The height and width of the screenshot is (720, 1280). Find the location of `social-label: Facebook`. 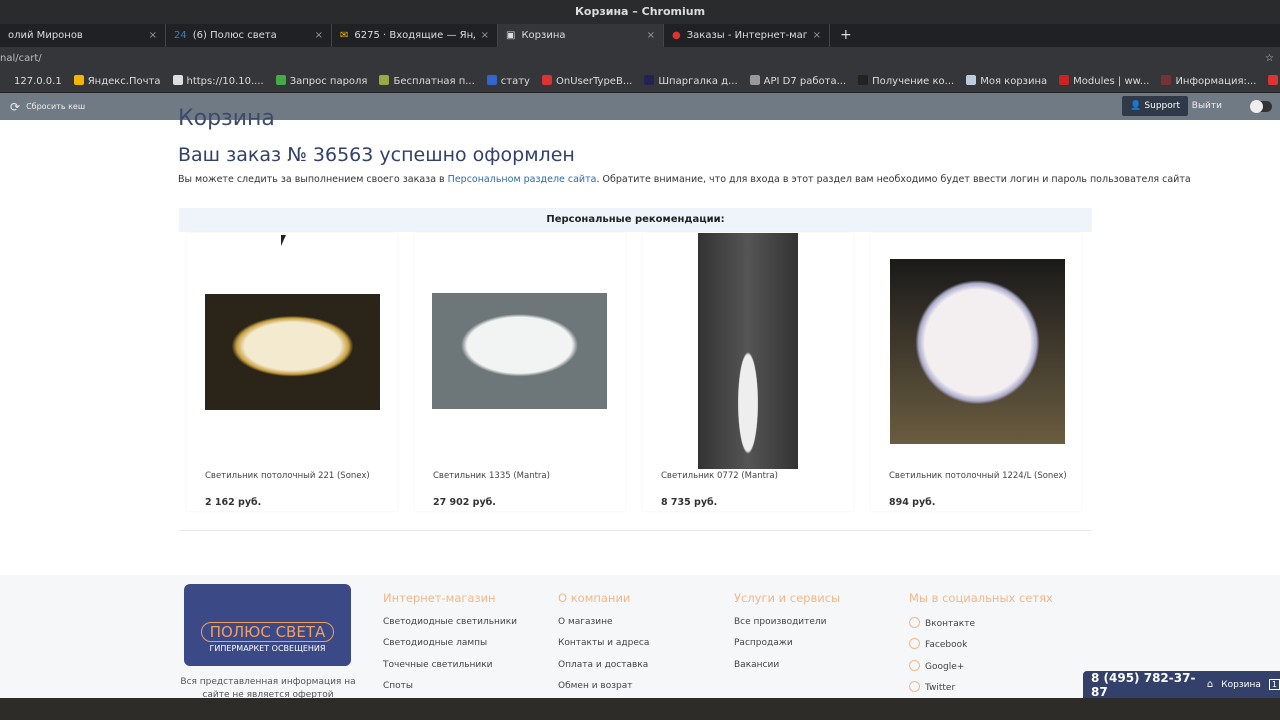

social-label: Facebook is located at coordinates (946, 645).